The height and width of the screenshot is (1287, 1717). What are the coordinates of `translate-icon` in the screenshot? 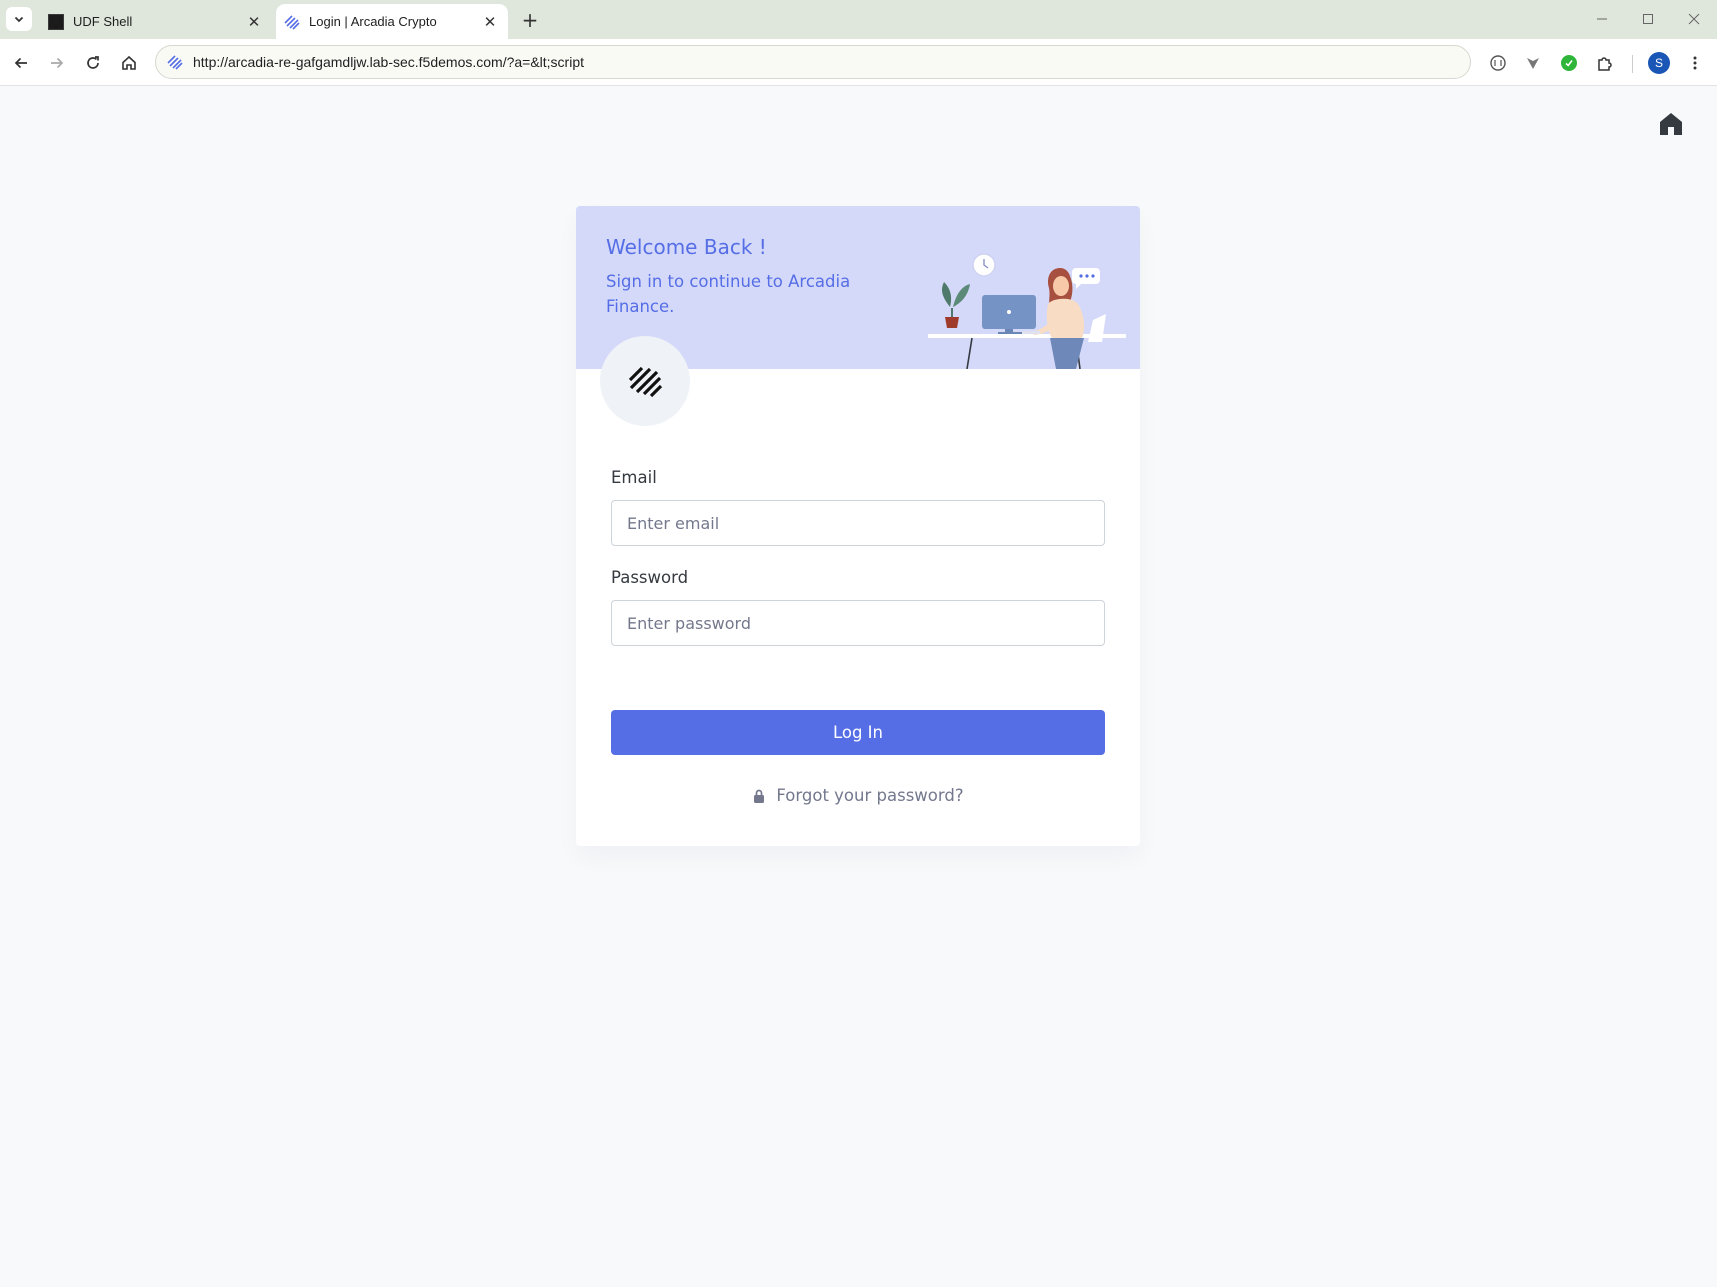 It's located at (1498, 63).